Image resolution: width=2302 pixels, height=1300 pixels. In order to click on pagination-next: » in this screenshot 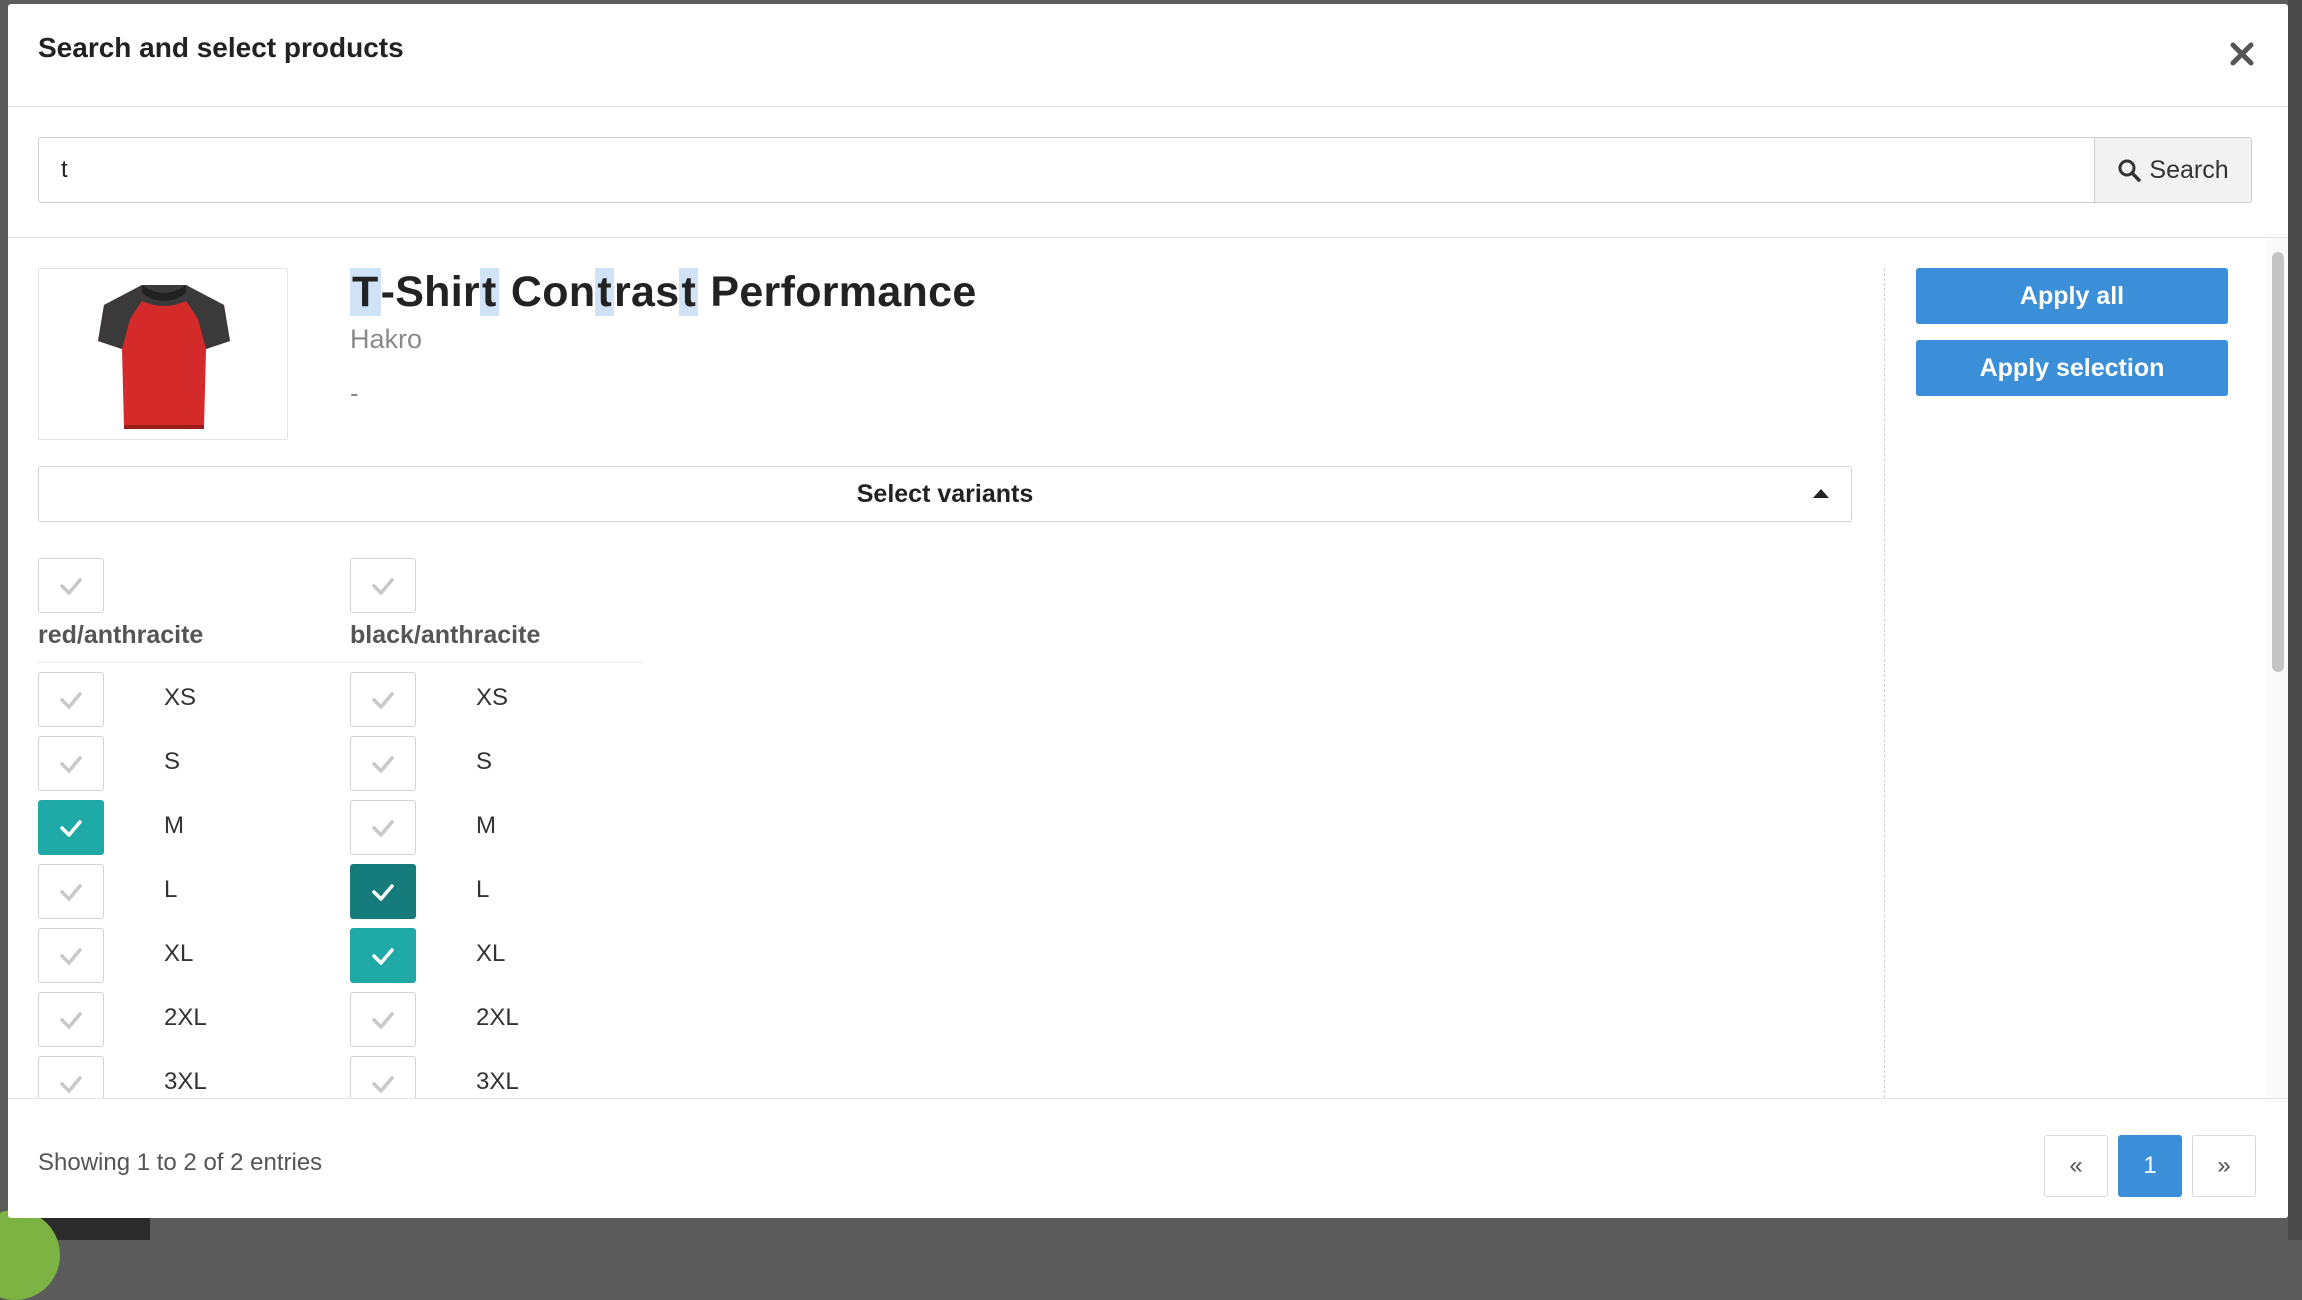, I will do `click(2224, 1166)`.